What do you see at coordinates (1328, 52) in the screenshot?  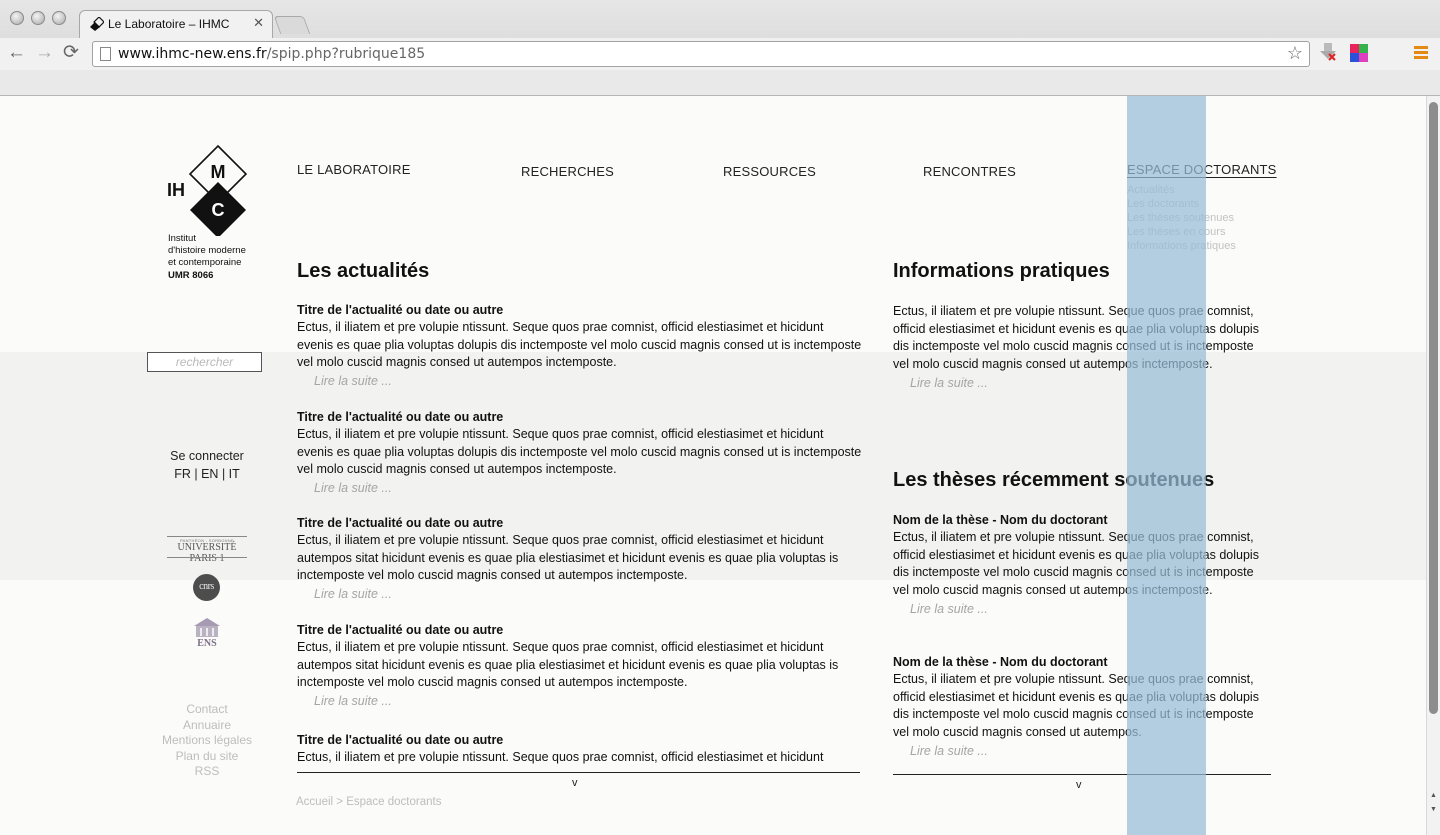 I see `download-extension-icon` at bounding box center [1328, 52].